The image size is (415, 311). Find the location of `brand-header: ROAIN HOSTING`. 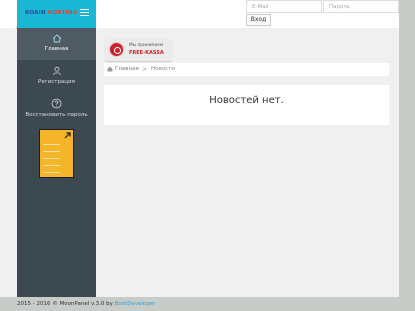

brand-header: ROAIN HOSTING is located at coordinates (56, 14).